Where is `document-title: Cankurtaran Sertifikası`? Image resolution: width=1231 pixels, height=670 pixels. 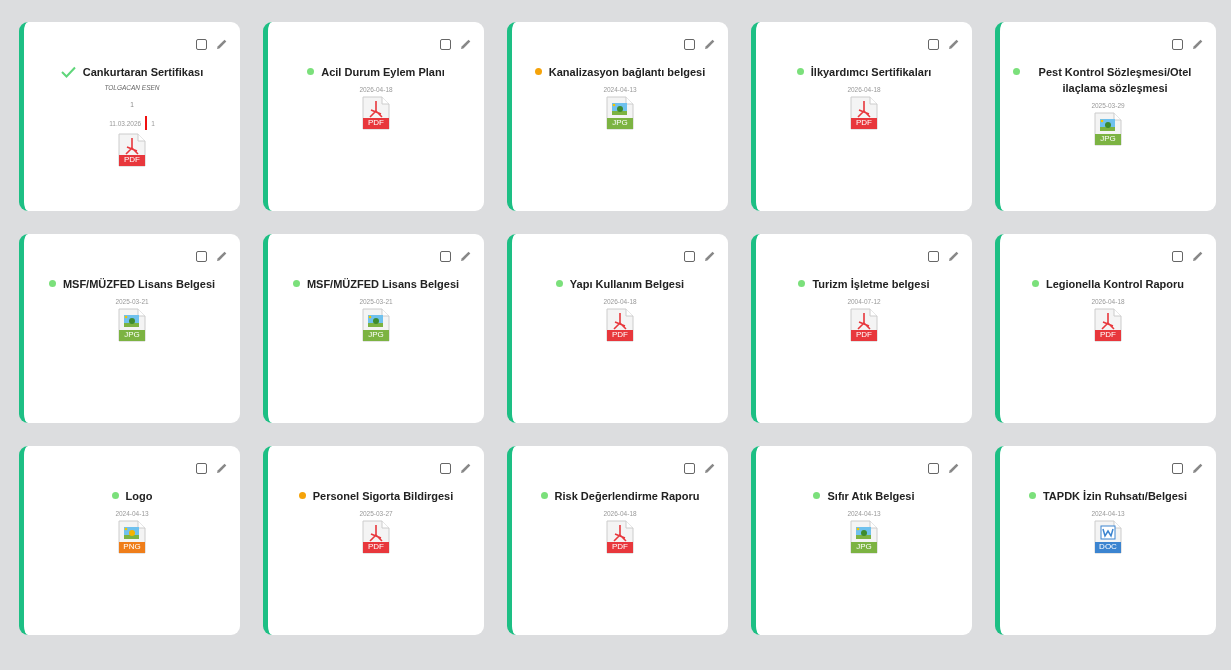
document-title: Cankurtaran Sertifikası is located at coordinates (143, 72).